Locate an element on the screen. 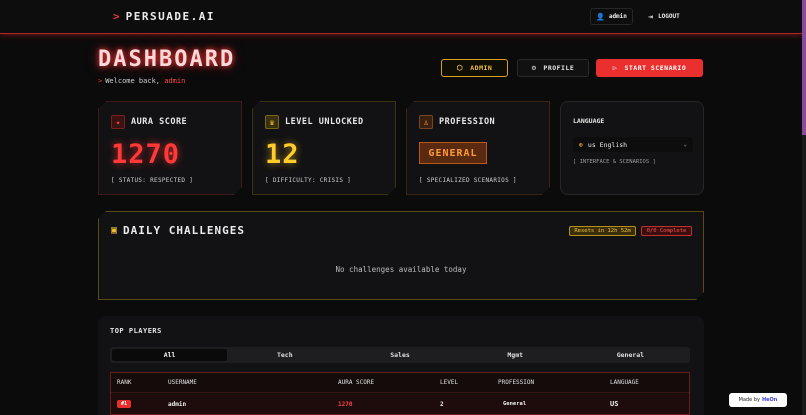  profession-badge: GENERAL is located at coordinates (453, 153).